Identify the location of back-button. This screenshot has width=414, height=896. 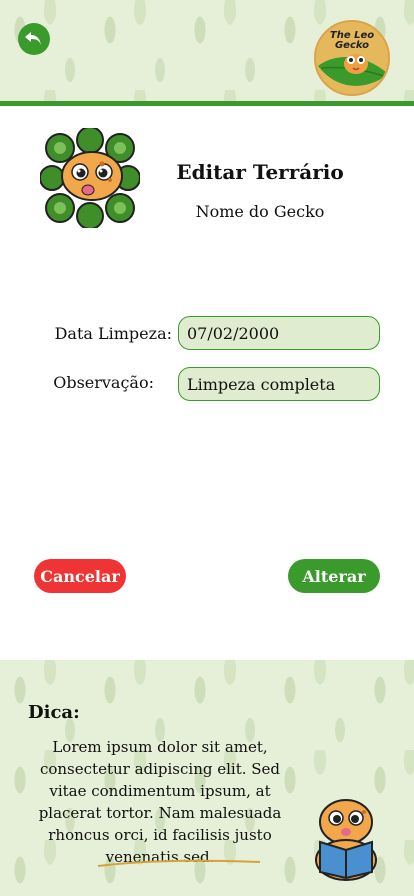
(34, 39).